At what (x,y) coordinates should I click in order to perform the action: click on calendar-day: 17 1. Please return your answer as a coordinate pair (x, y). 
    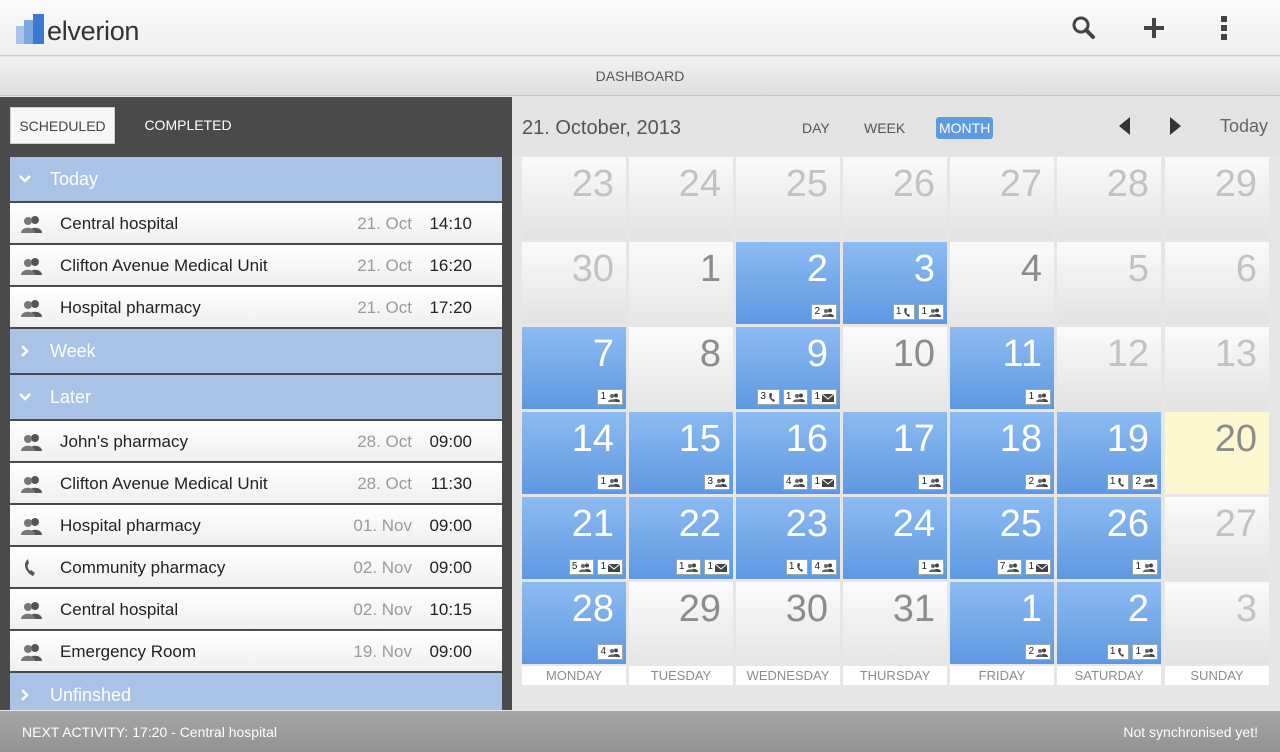
    Looking at the image, I should click on (895, 453).